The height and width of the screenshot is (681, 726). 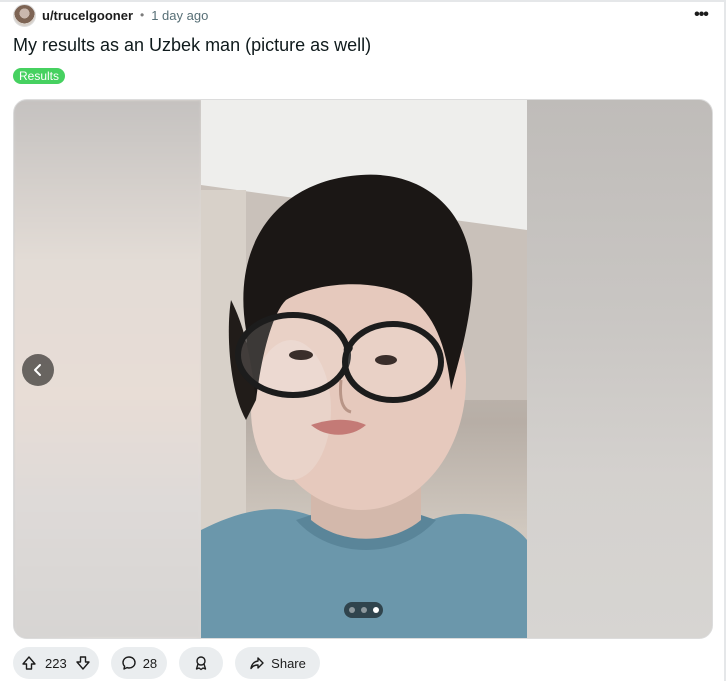 I want to click on vote-score: 223, so click(x=56, y=663).